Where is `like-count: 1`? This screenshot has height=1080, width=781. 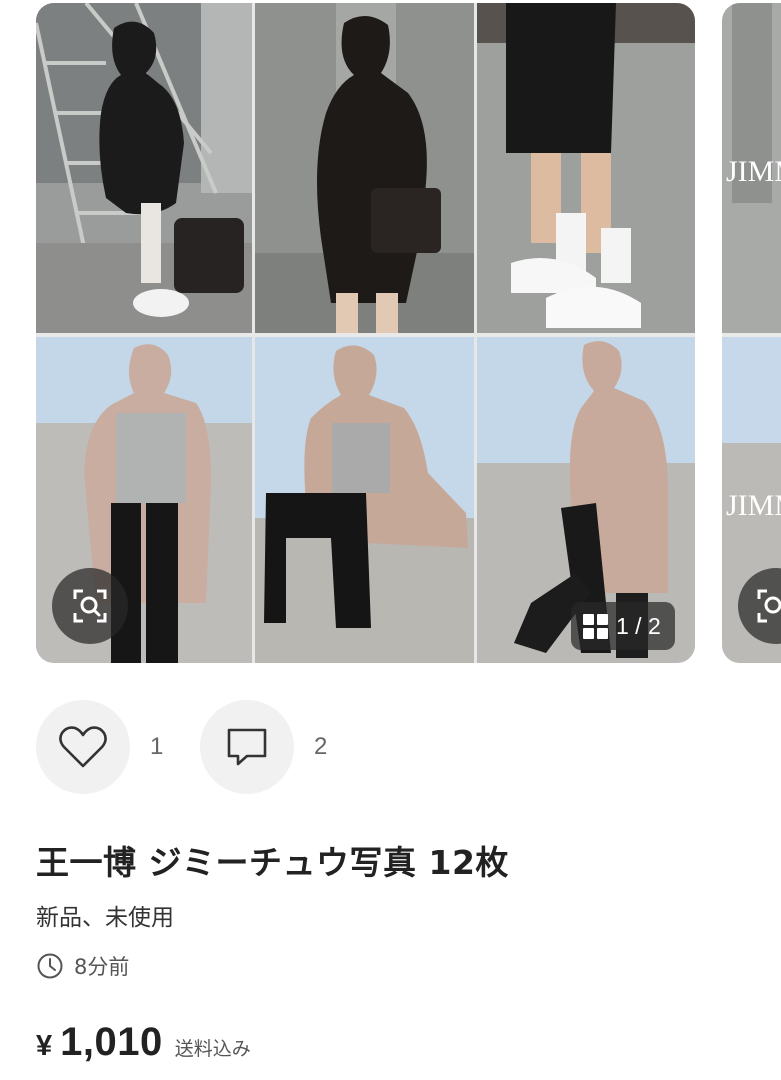
like-count: 1 is located at coordinates (157, 746).